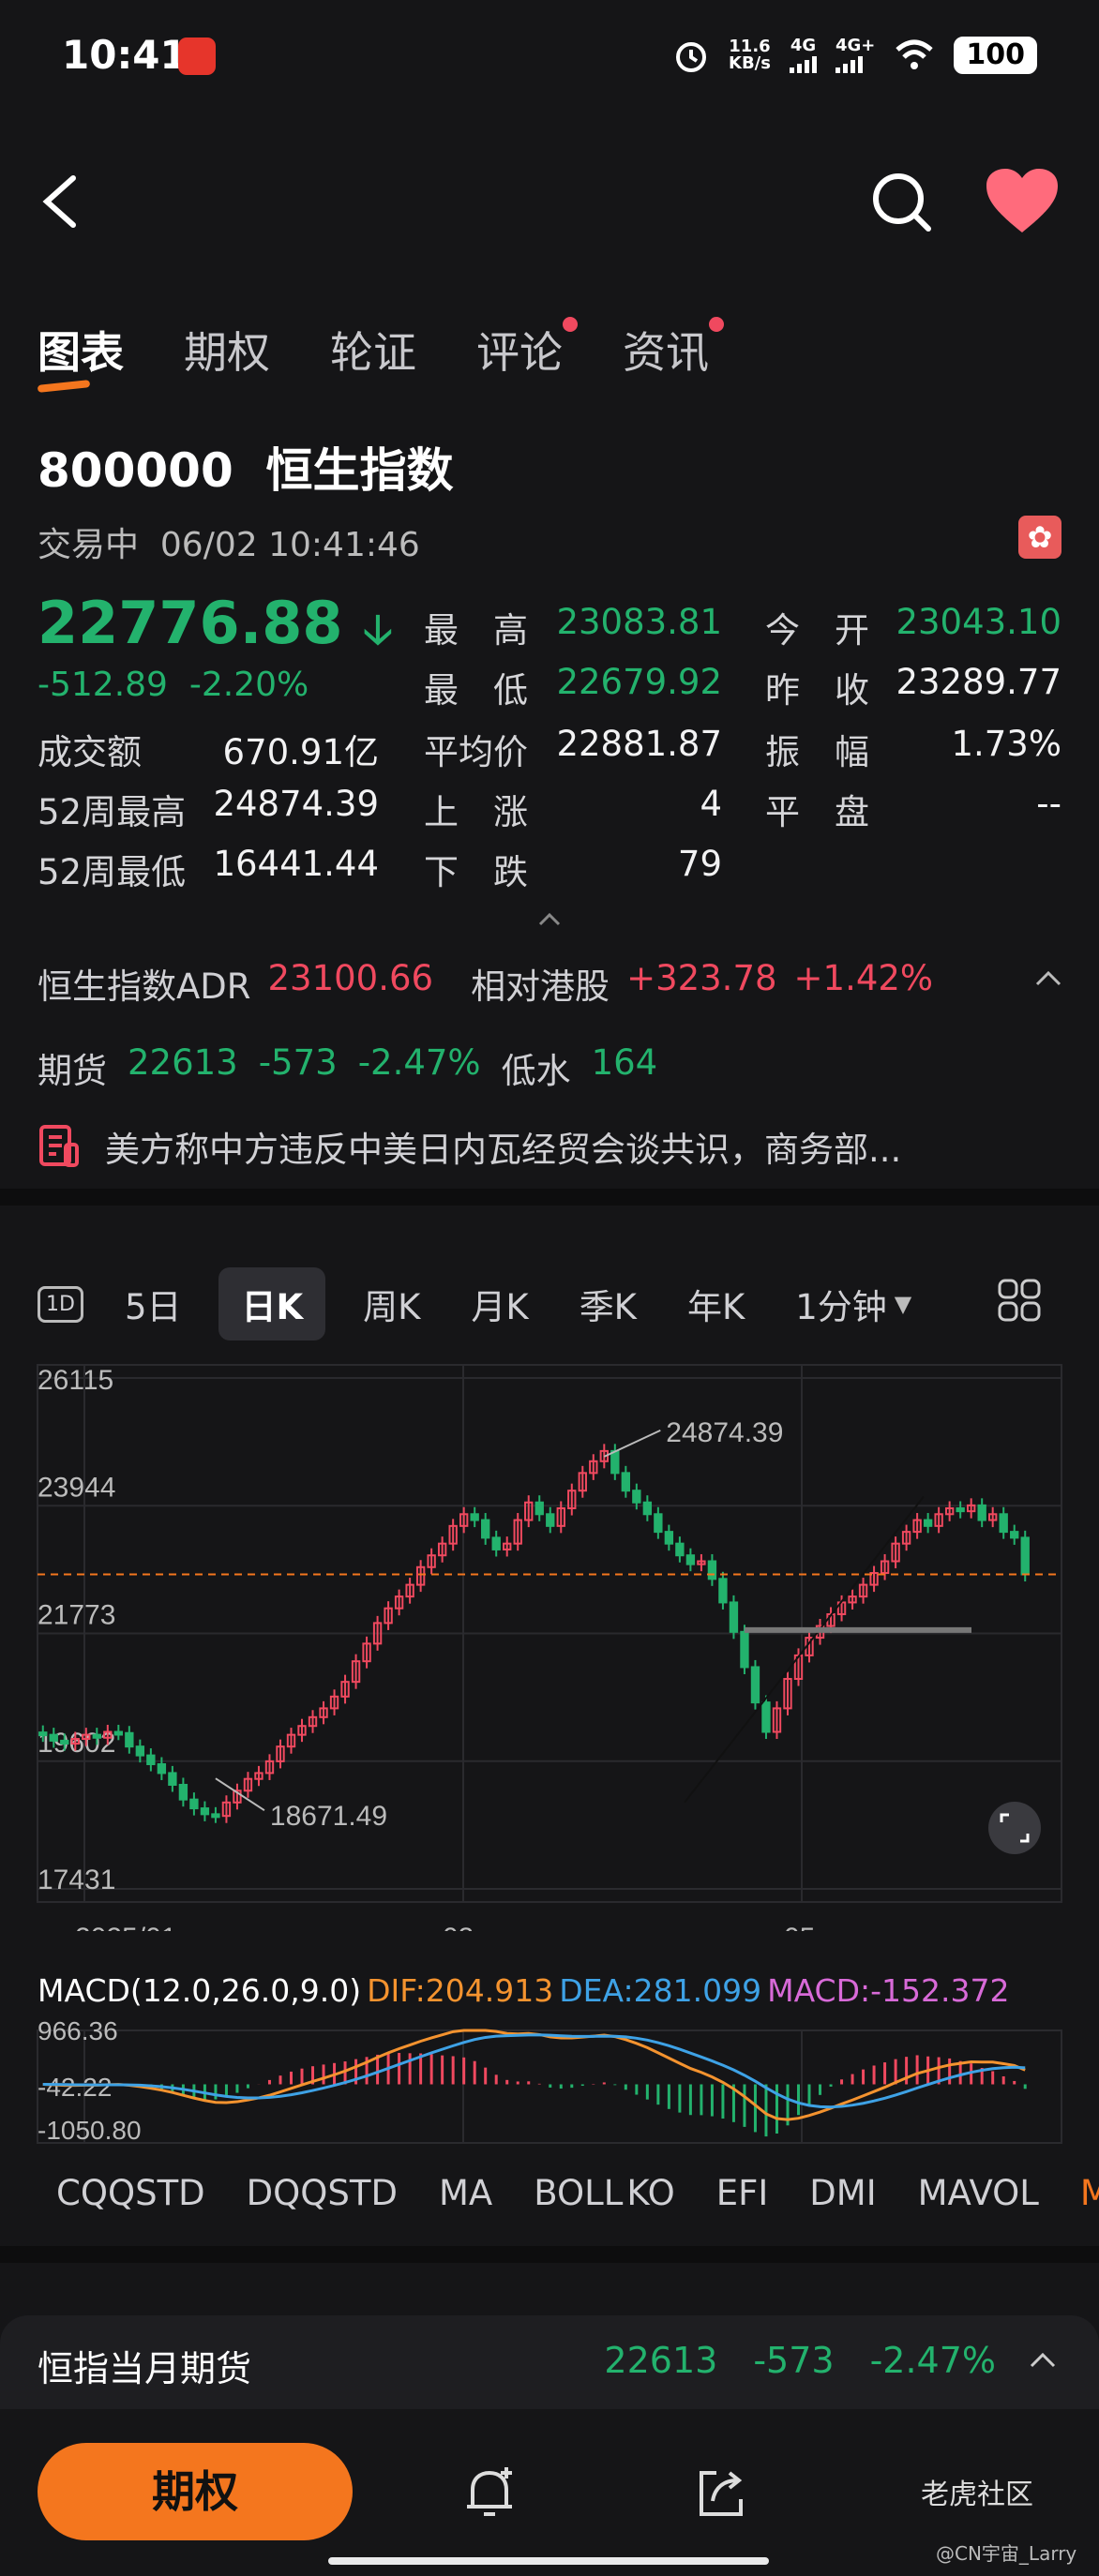 Image resolution: width=1099 pixels, height=2576 pixels. What do you see at coordinates (476, 752) in the screenshot?
I see `avg-label: 平均价` at bounding box center [476, 752].